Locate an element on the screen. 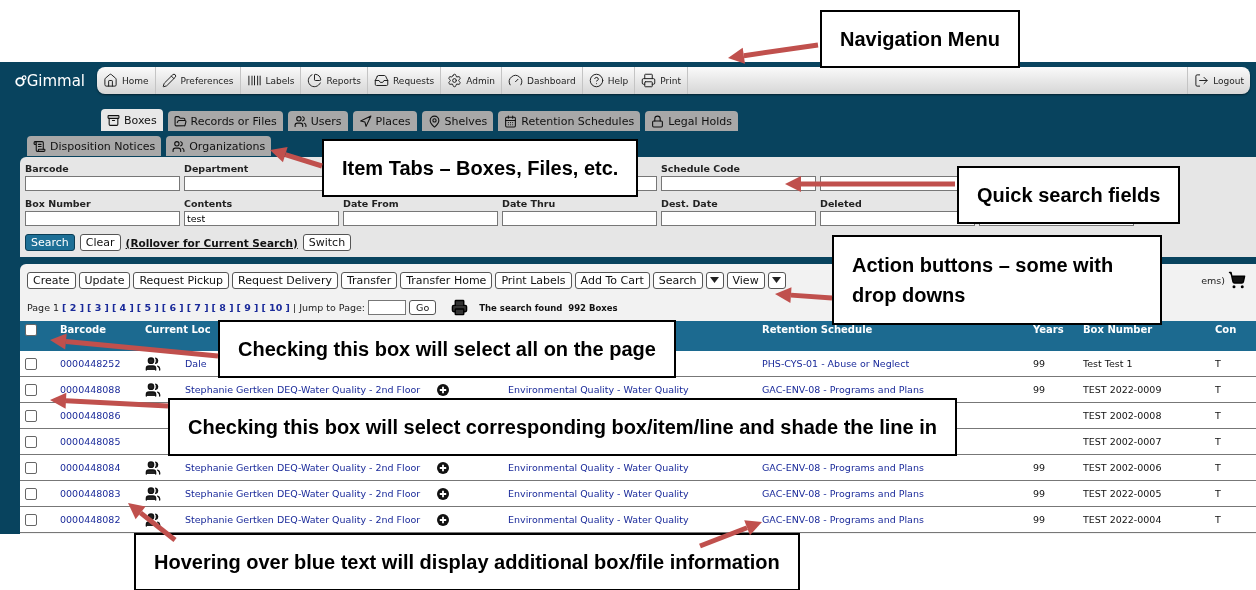 The height and width of the screenshot is (590, 1256). page-link: [ 9 ] is located at coordinates (247, 307).